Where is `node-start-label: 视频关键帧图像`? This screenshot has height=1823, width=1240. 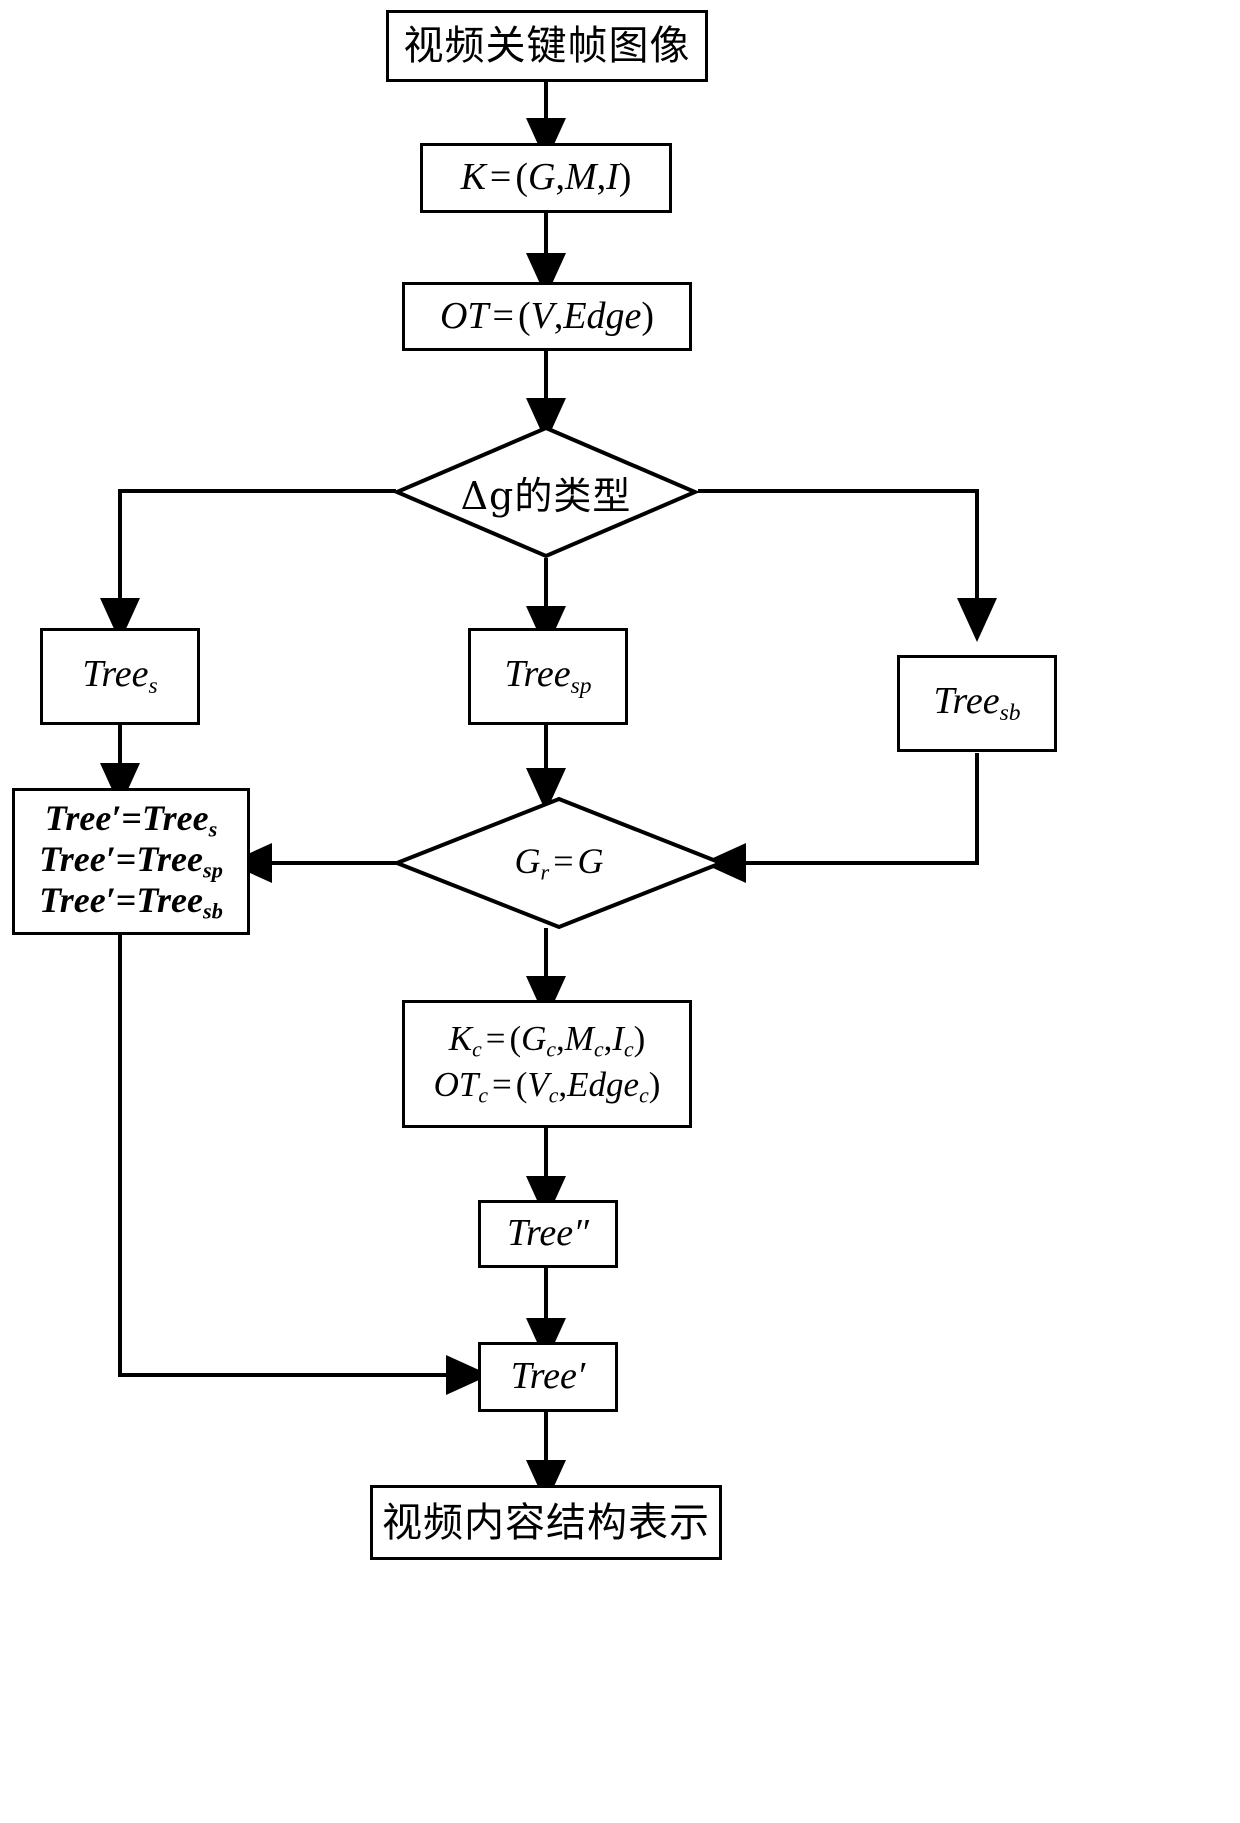 node-start-label: 视频关键帧图像 is located at coordinates (547, 46).